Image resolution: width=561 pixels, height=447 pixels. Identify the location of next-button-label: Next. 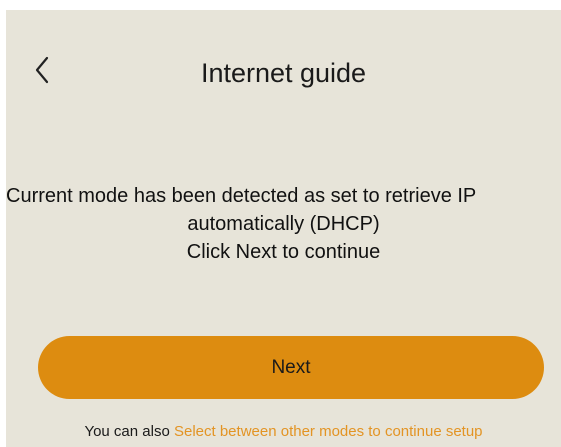
(291, 367).